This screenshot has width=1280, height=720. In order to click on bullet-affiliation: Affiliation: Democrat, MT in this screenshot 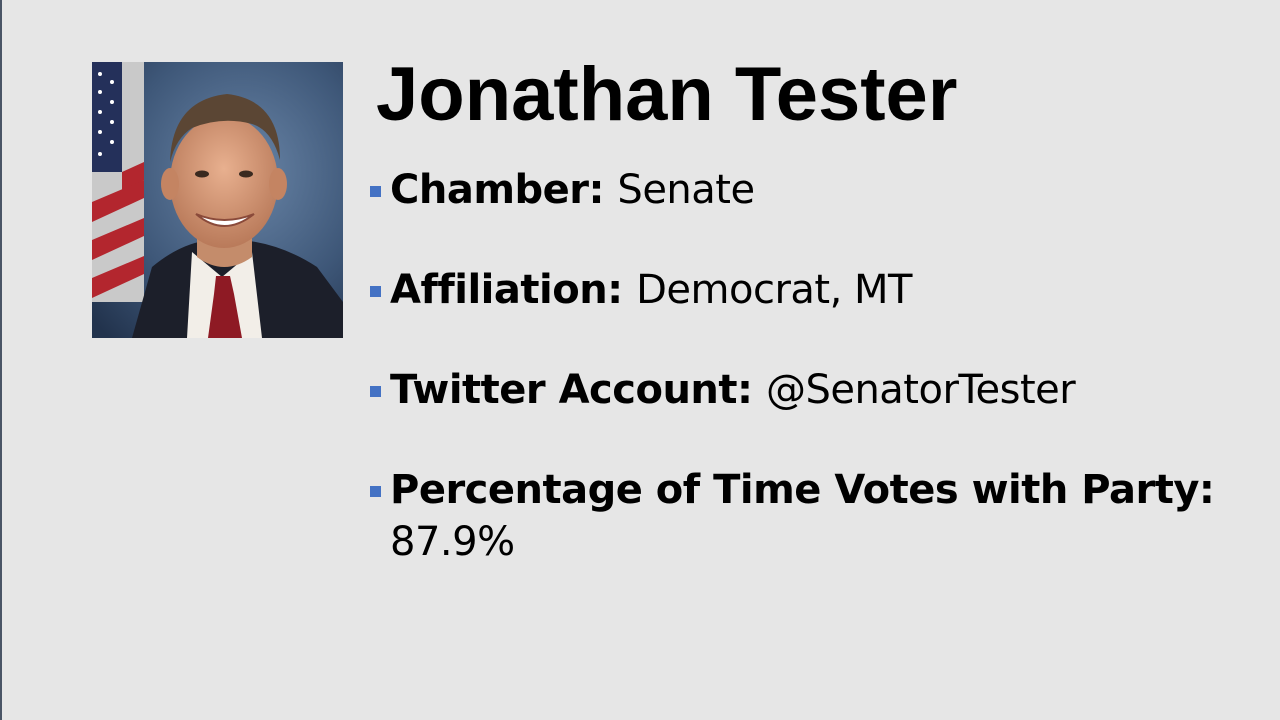, I will do `click(808, 290)`.